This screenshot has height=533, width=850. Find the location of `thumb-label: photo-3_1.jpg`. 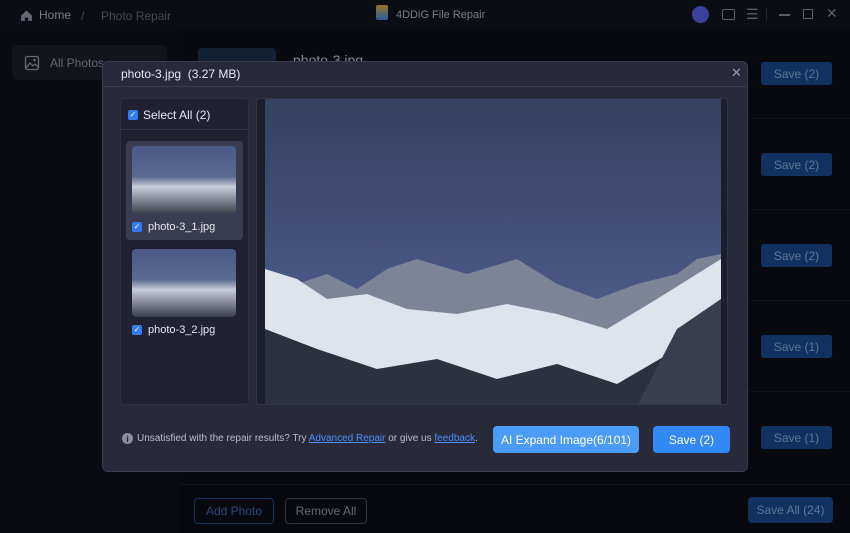

thumb-label: photo-3_1.jpg is located at coordinates (182, 227).